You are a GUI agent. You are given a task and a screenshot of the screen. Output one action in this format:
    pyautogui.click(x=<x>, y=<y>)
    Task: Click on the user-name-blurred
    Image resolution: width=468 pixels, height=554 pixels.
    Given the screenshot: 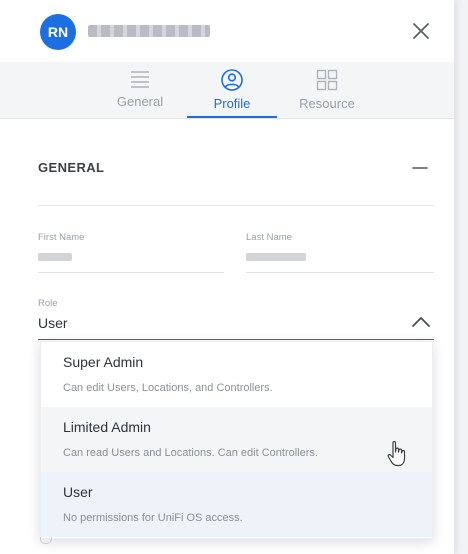 What is the action you would take?
    pyautogui.click(x=149, y=31)
    